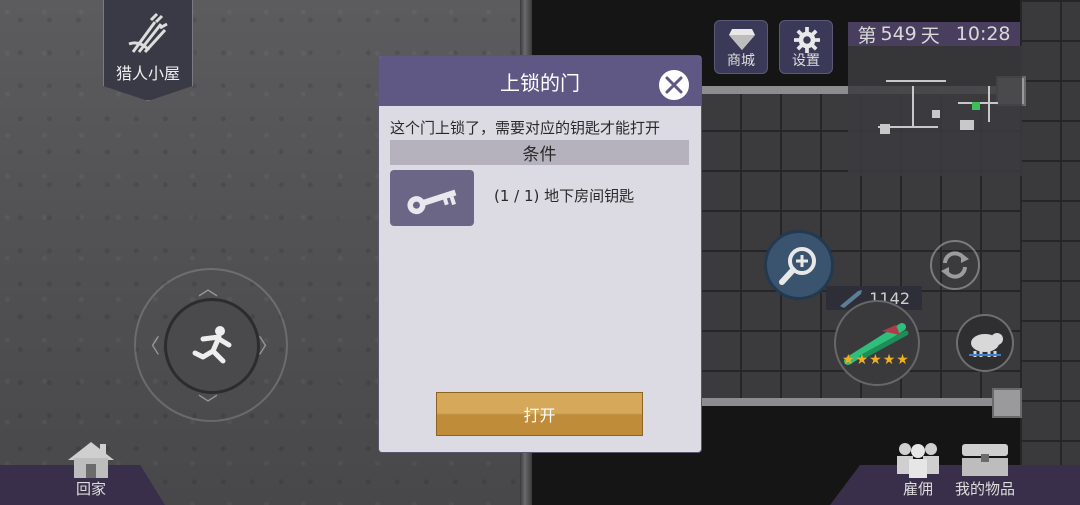 The height and width of the screenshot is (505, 1080). Describe the element at coordinates (208, 404) in the screenshot. I see `joystick-down-arrow-icon: ﹀` at that location.